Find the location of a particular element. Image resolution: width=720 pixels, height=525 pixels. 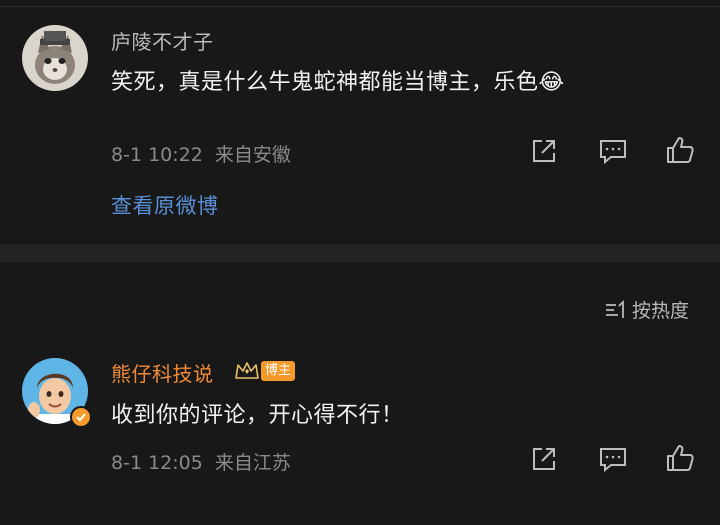

blogger-badge: 博主 is located at coordinates (278, 371).